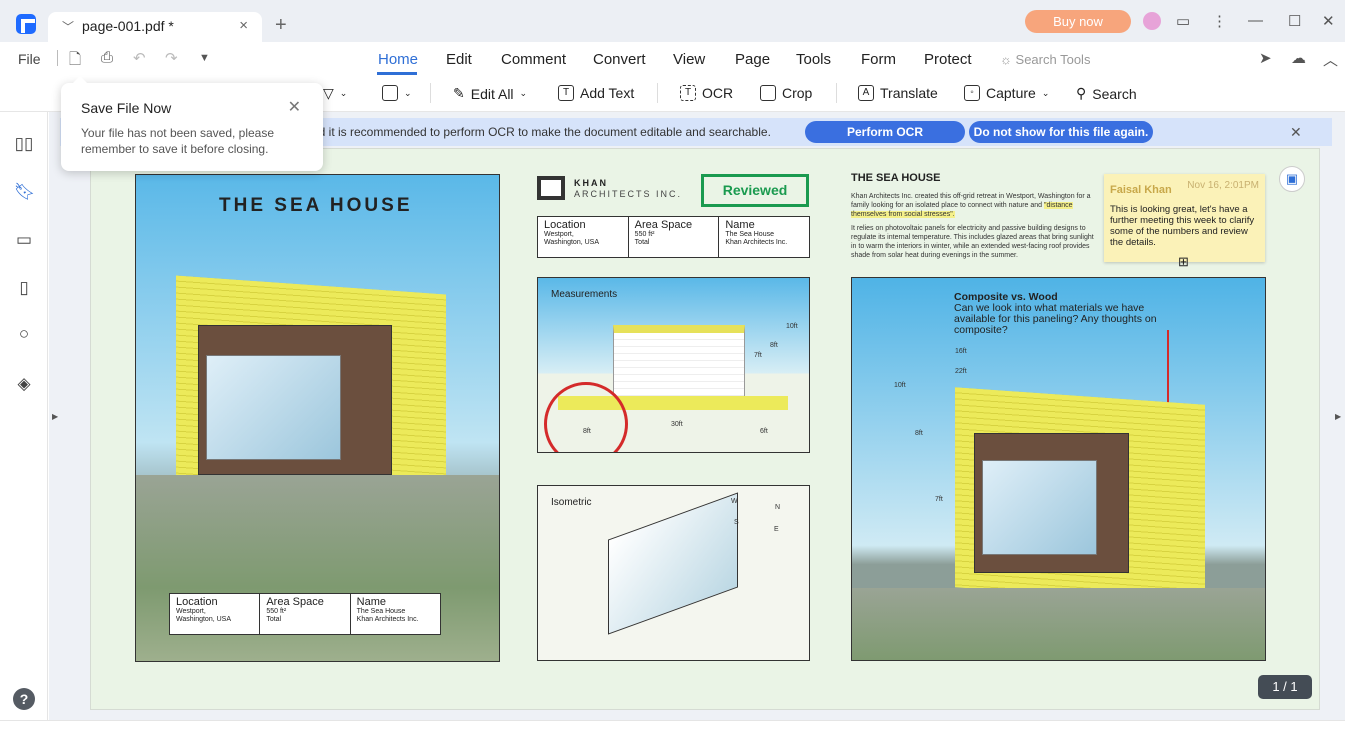 This screenshot has height=730, width=1345. Describe the element at coordinates (55, 416) in the screenshot. I see `expand-left-icon: ▶` at that location.